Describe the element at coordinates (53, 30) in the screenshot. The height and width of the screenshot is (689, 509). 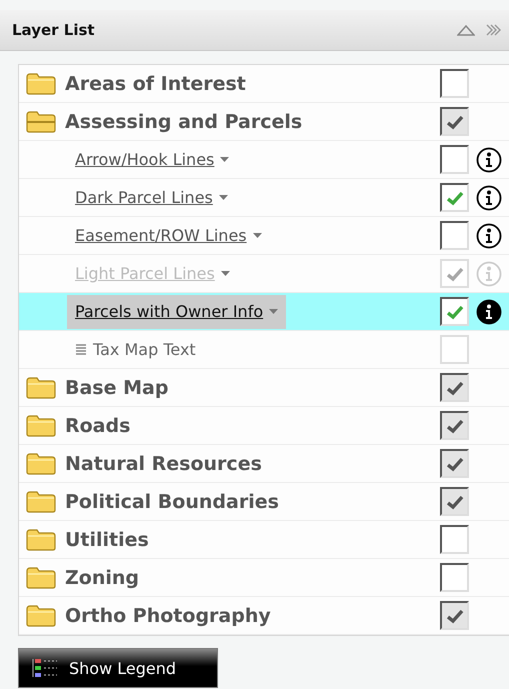
I see `panel-title: Layer List` at that location.